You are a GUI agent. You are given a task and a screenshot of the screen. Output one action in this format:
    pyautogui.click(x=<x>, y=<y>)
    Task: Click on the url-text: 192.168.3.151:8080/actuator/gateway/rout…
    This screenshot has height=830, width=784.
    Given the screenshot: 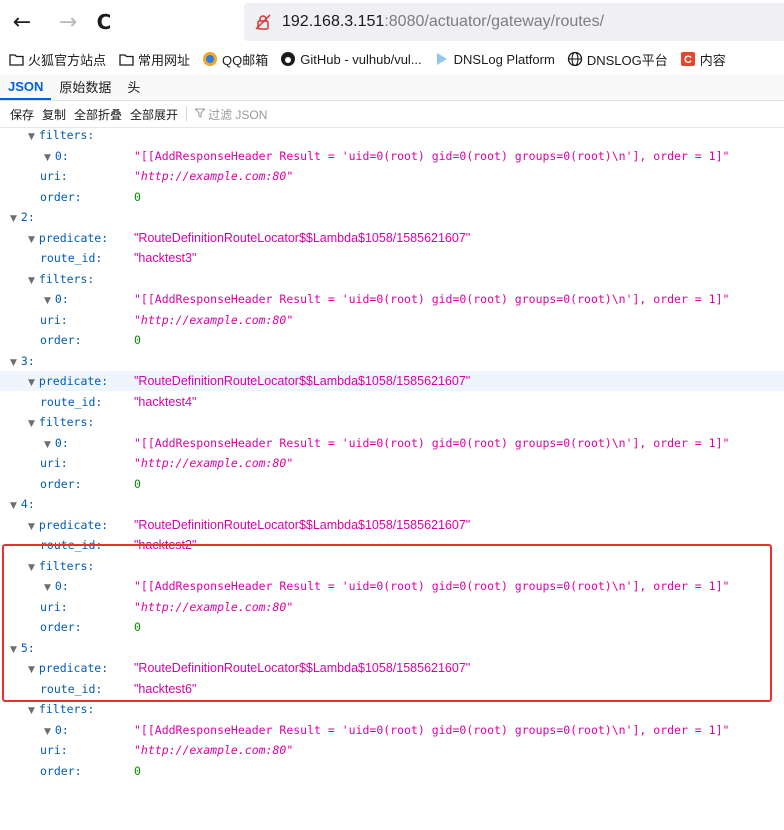 What is the action you would take?
    pyautogui.click(x=443, y=22)
    